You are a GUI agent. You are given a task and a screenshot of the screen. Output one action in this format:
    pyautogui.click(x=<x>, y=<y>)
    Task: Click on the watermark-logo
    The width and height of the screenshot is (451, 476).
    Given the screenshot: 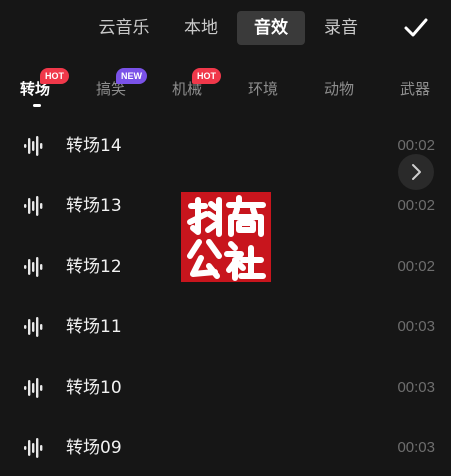 What is the action you would take?
    pyautogui.click(x=226, y=237)
    